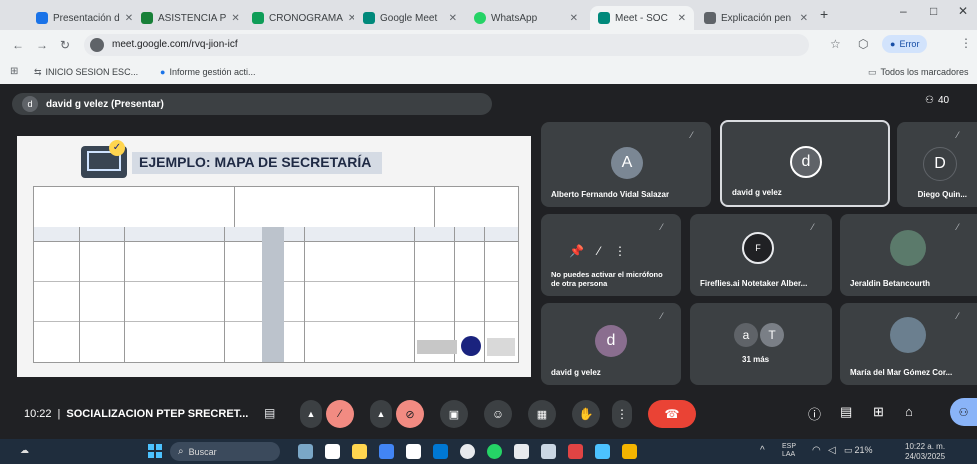  I want to click on camera-toggle-button: ⊘, so click(410, 414).